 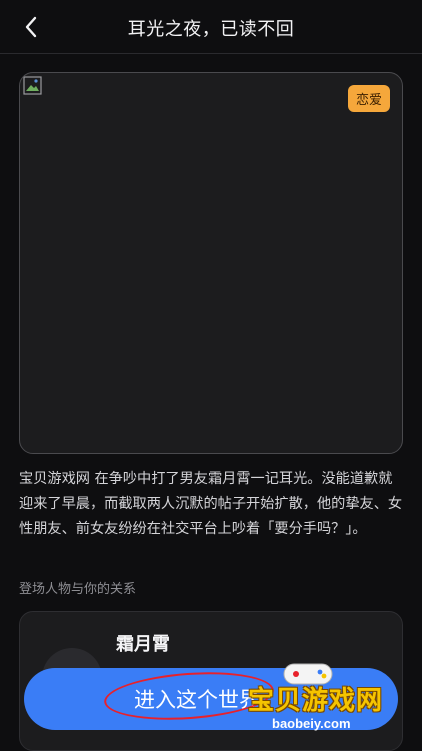 I want to click on characters-section-label: 登场人物与你的关系, so click(x=78, y=589).